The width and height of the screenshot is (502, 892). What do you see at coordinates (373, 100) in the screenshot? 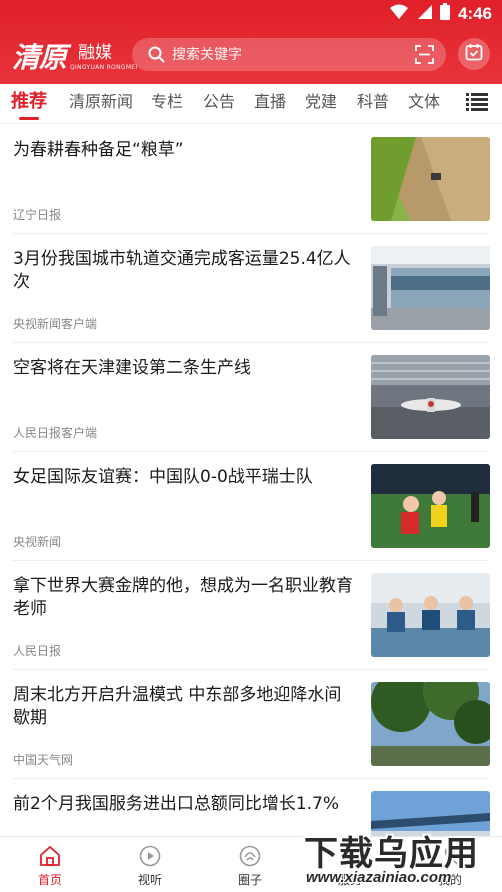
I see `tab-science: 科普` at bounding box center [373, 100].